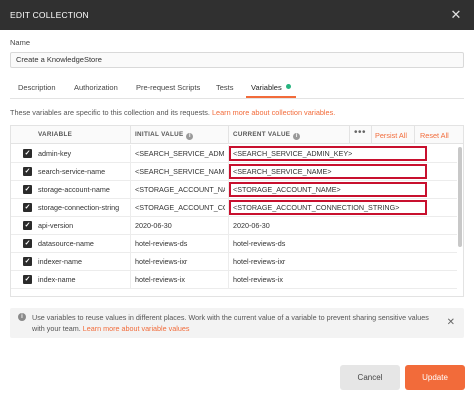 Image resolution: width=474 pixels, height=398 pixels. I want to click on header-current-value-label: CURRENT VALUE, so click(262, 134).